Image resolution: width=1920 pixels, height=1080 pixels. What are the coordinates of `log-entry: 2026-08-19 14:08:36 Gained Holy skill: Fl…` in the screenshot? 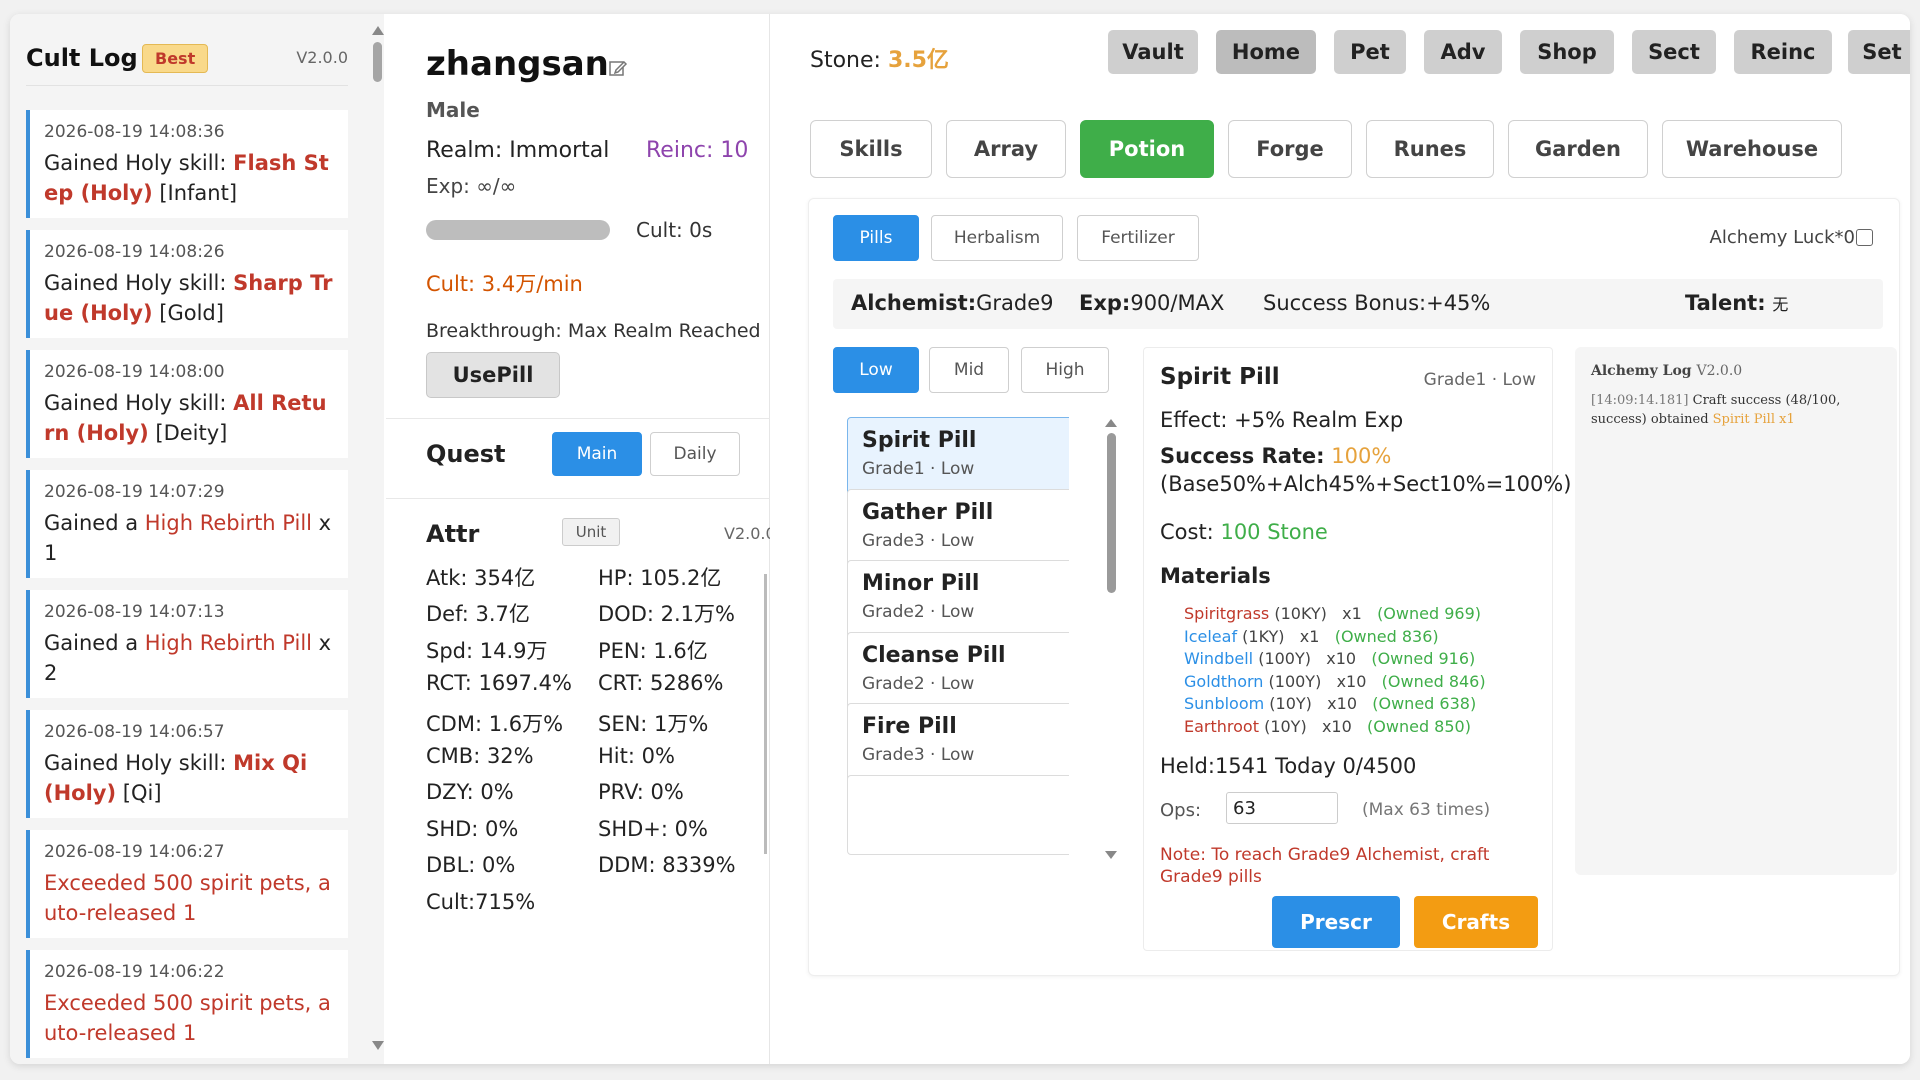 It's located at (187, 164).